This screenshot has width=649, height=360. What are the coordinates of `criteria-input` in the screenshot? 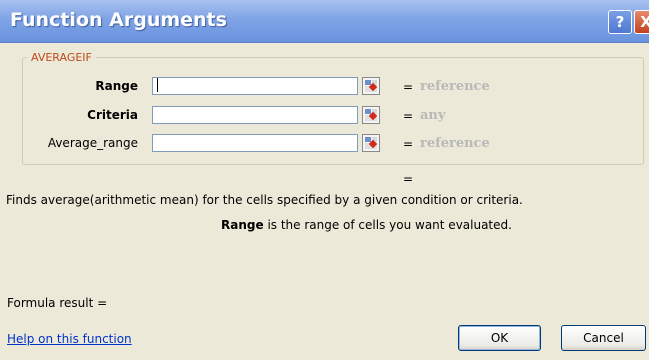 It's located at (255, 115).